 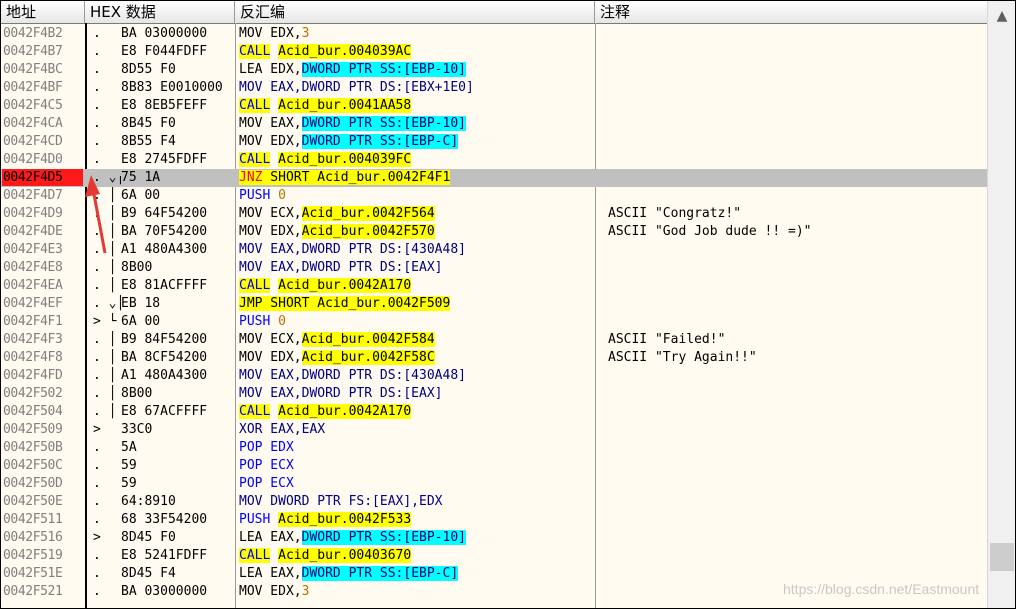 I want to click on row-instruction: LEA EAX,DWORD PTR SS:[EBP-C], so click(x=417, y=573).